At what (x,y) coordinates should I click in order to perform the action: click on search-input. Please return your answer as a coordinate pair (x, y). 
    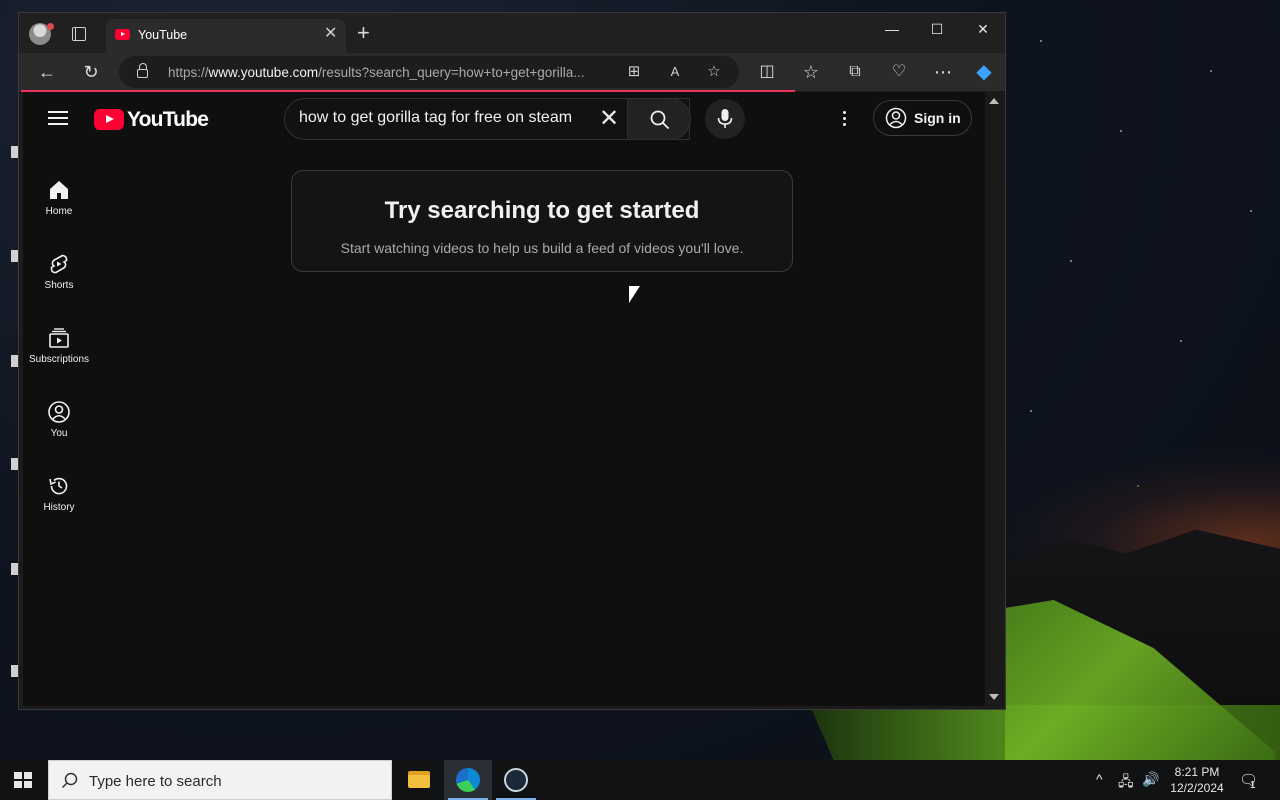
    Looking at the image, I should click on (444, 118).